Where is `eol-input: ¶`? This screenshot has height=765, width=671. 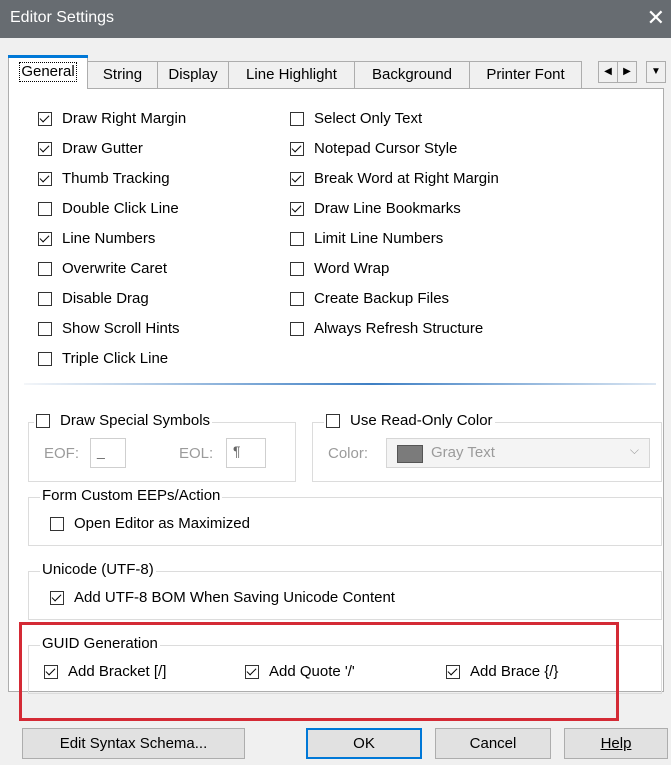 eol-input: ¶ is located at coordinates (246, 453).